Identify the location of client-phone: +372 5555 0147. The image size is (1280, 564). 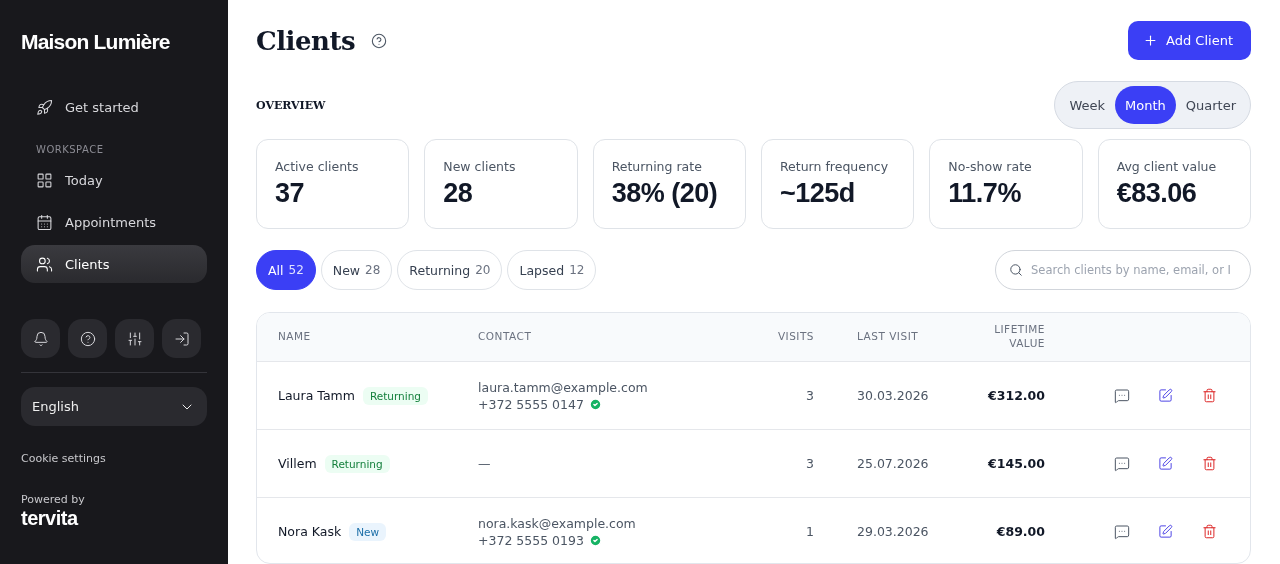
(531, 404).